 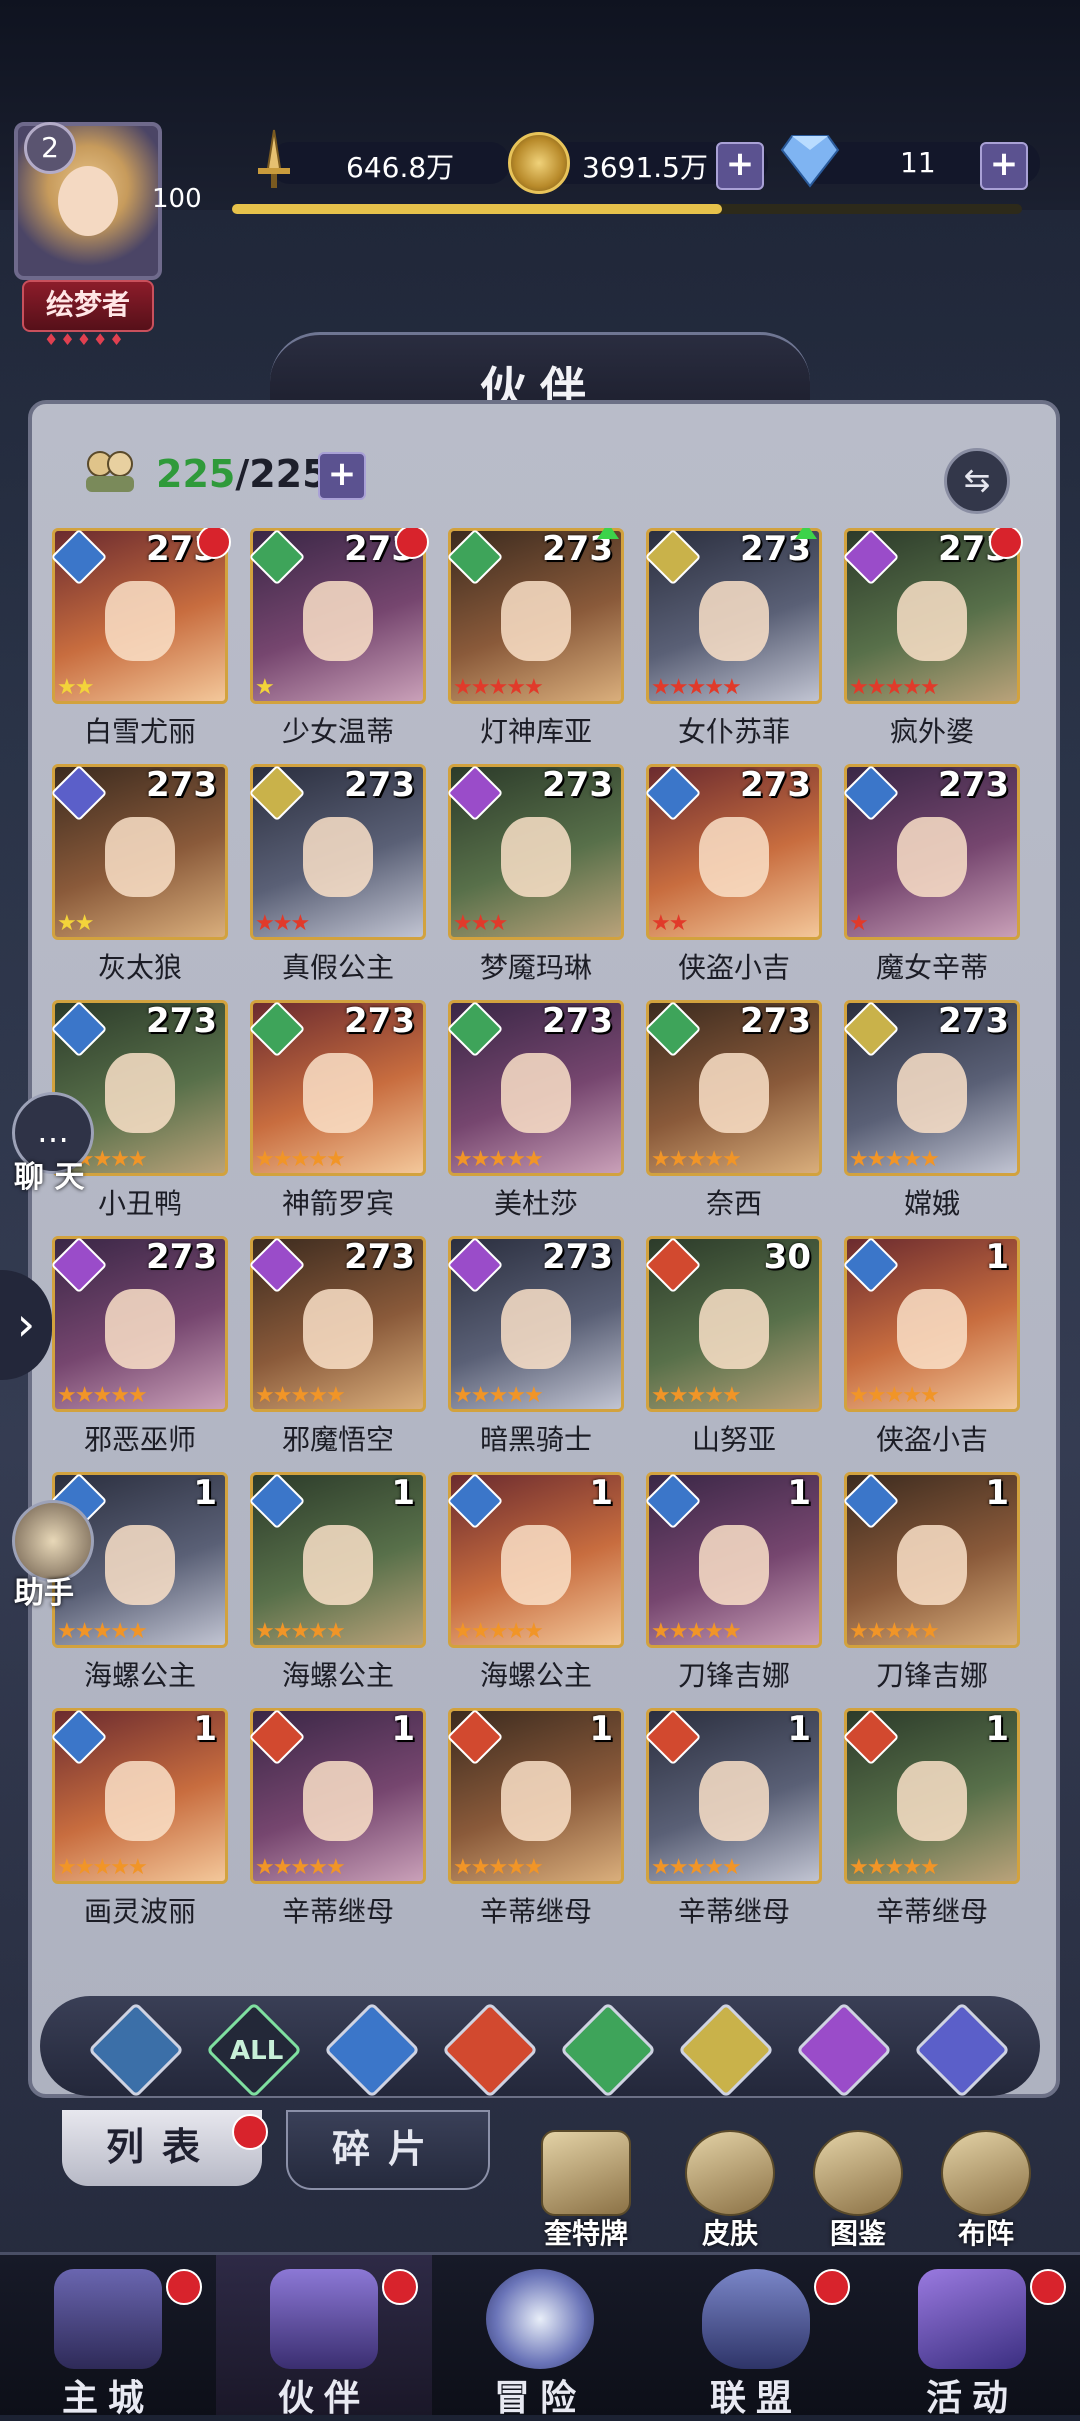 I want to click on add-gold-button: +, so click(x=740, y=166).